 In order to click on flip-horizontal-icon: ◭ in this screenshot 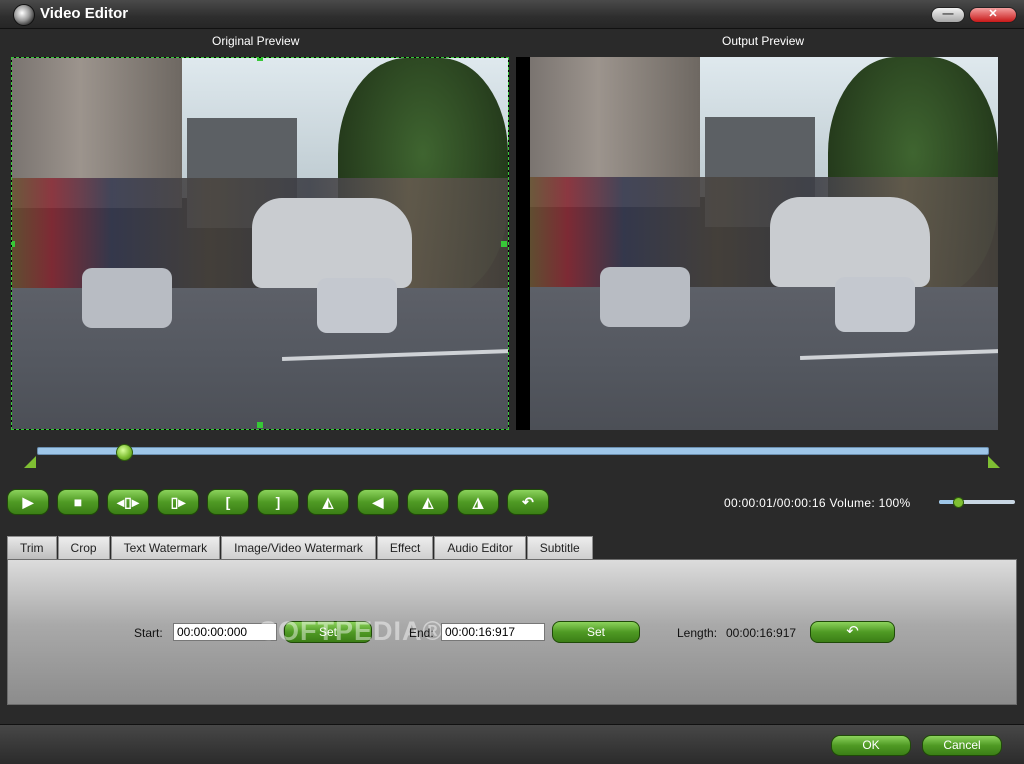, I will do `click(328, 501)`.